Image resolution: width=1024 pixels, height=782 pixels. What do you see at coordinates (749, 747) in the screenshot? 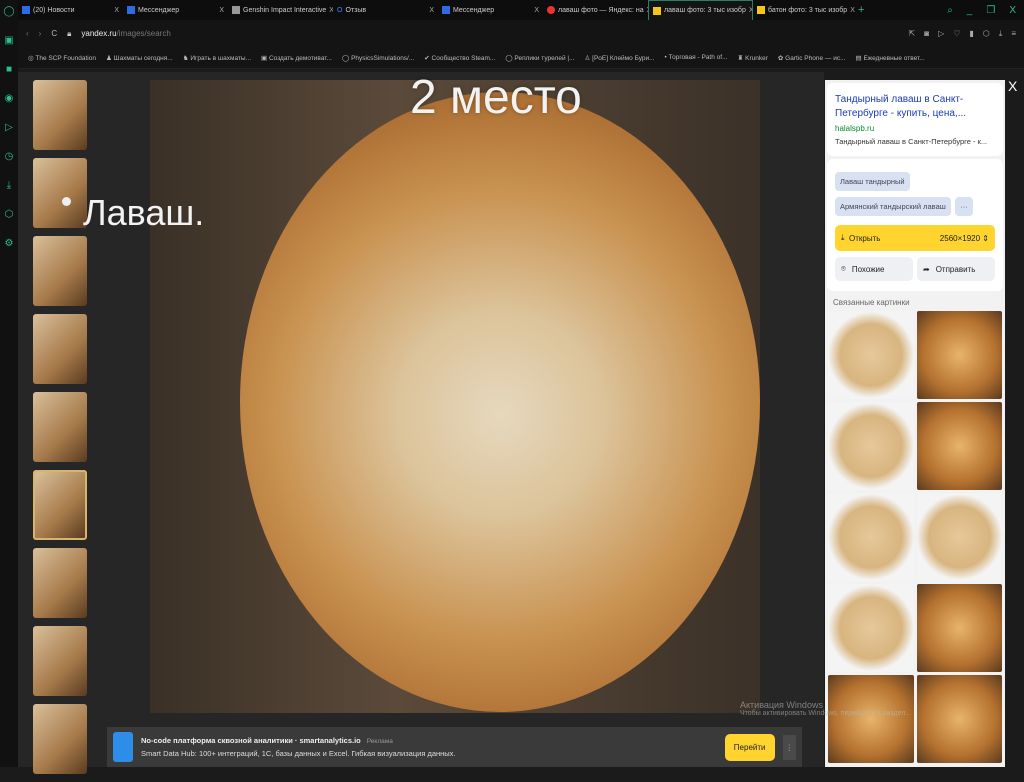
I see `ad-go-button: Перейти` at bounding box center [749, 747].